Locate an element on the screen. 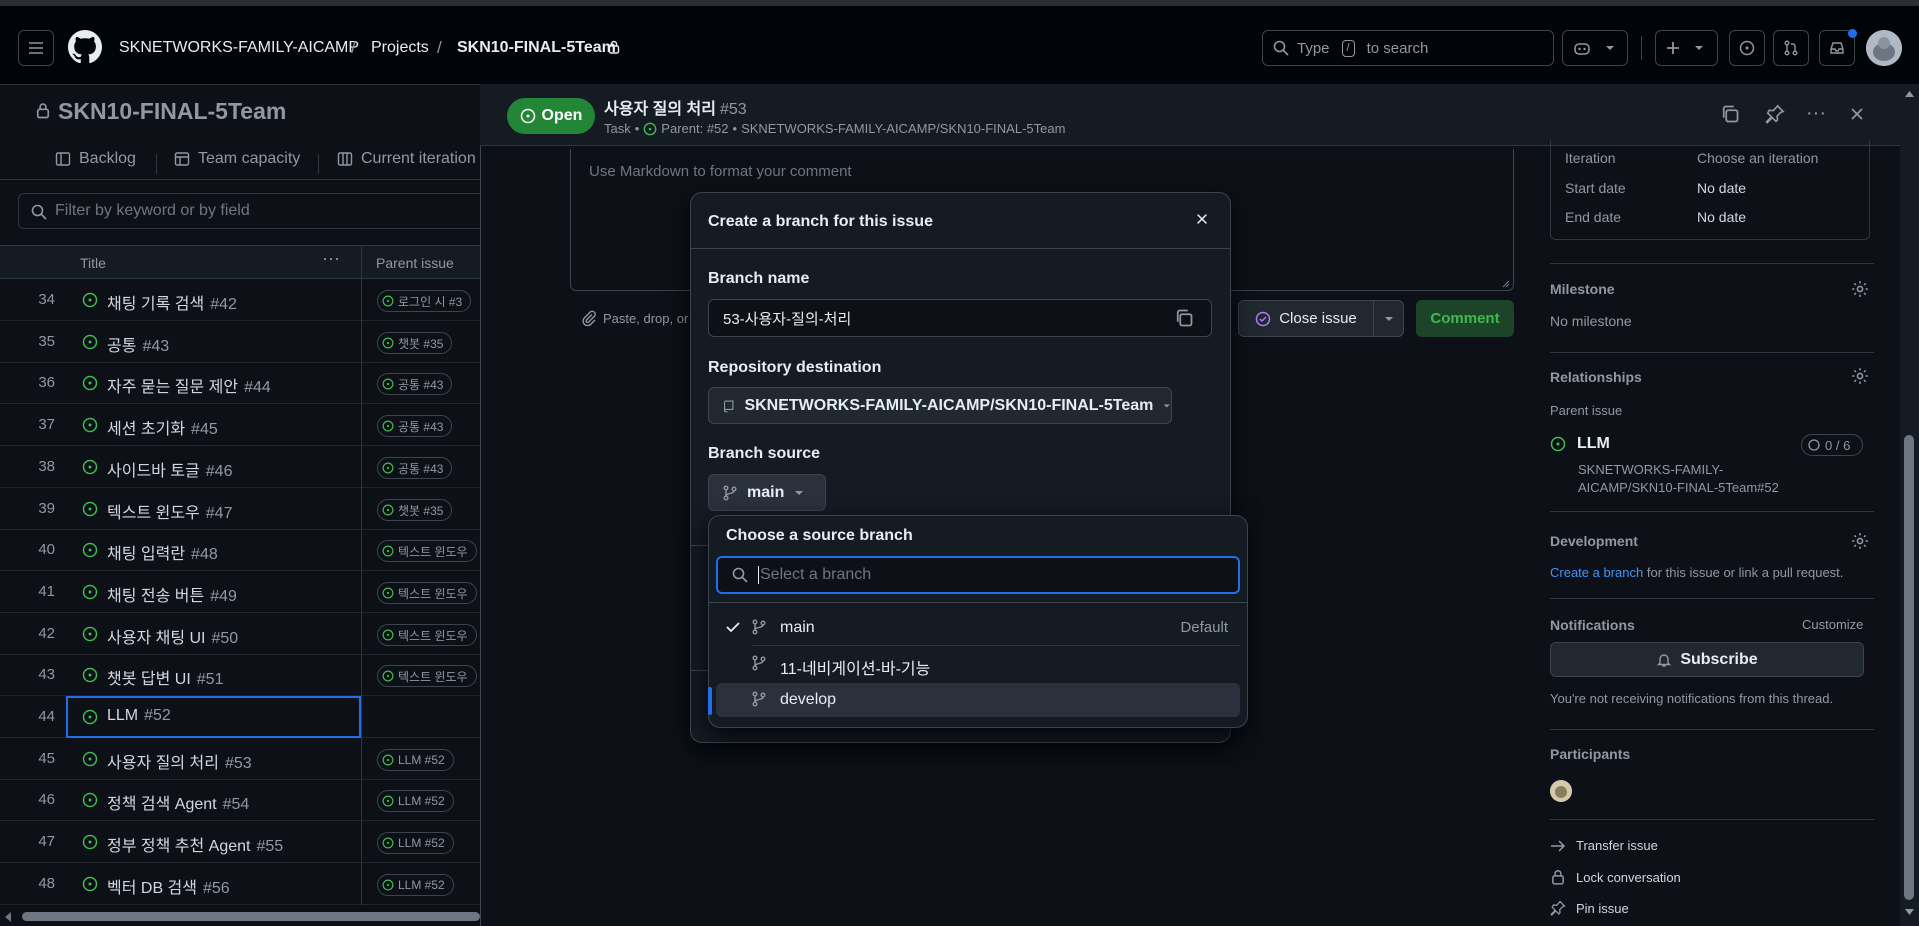  row-title: 자주 묻는 질문 제안 #44 is located at coordinates (189, 385).